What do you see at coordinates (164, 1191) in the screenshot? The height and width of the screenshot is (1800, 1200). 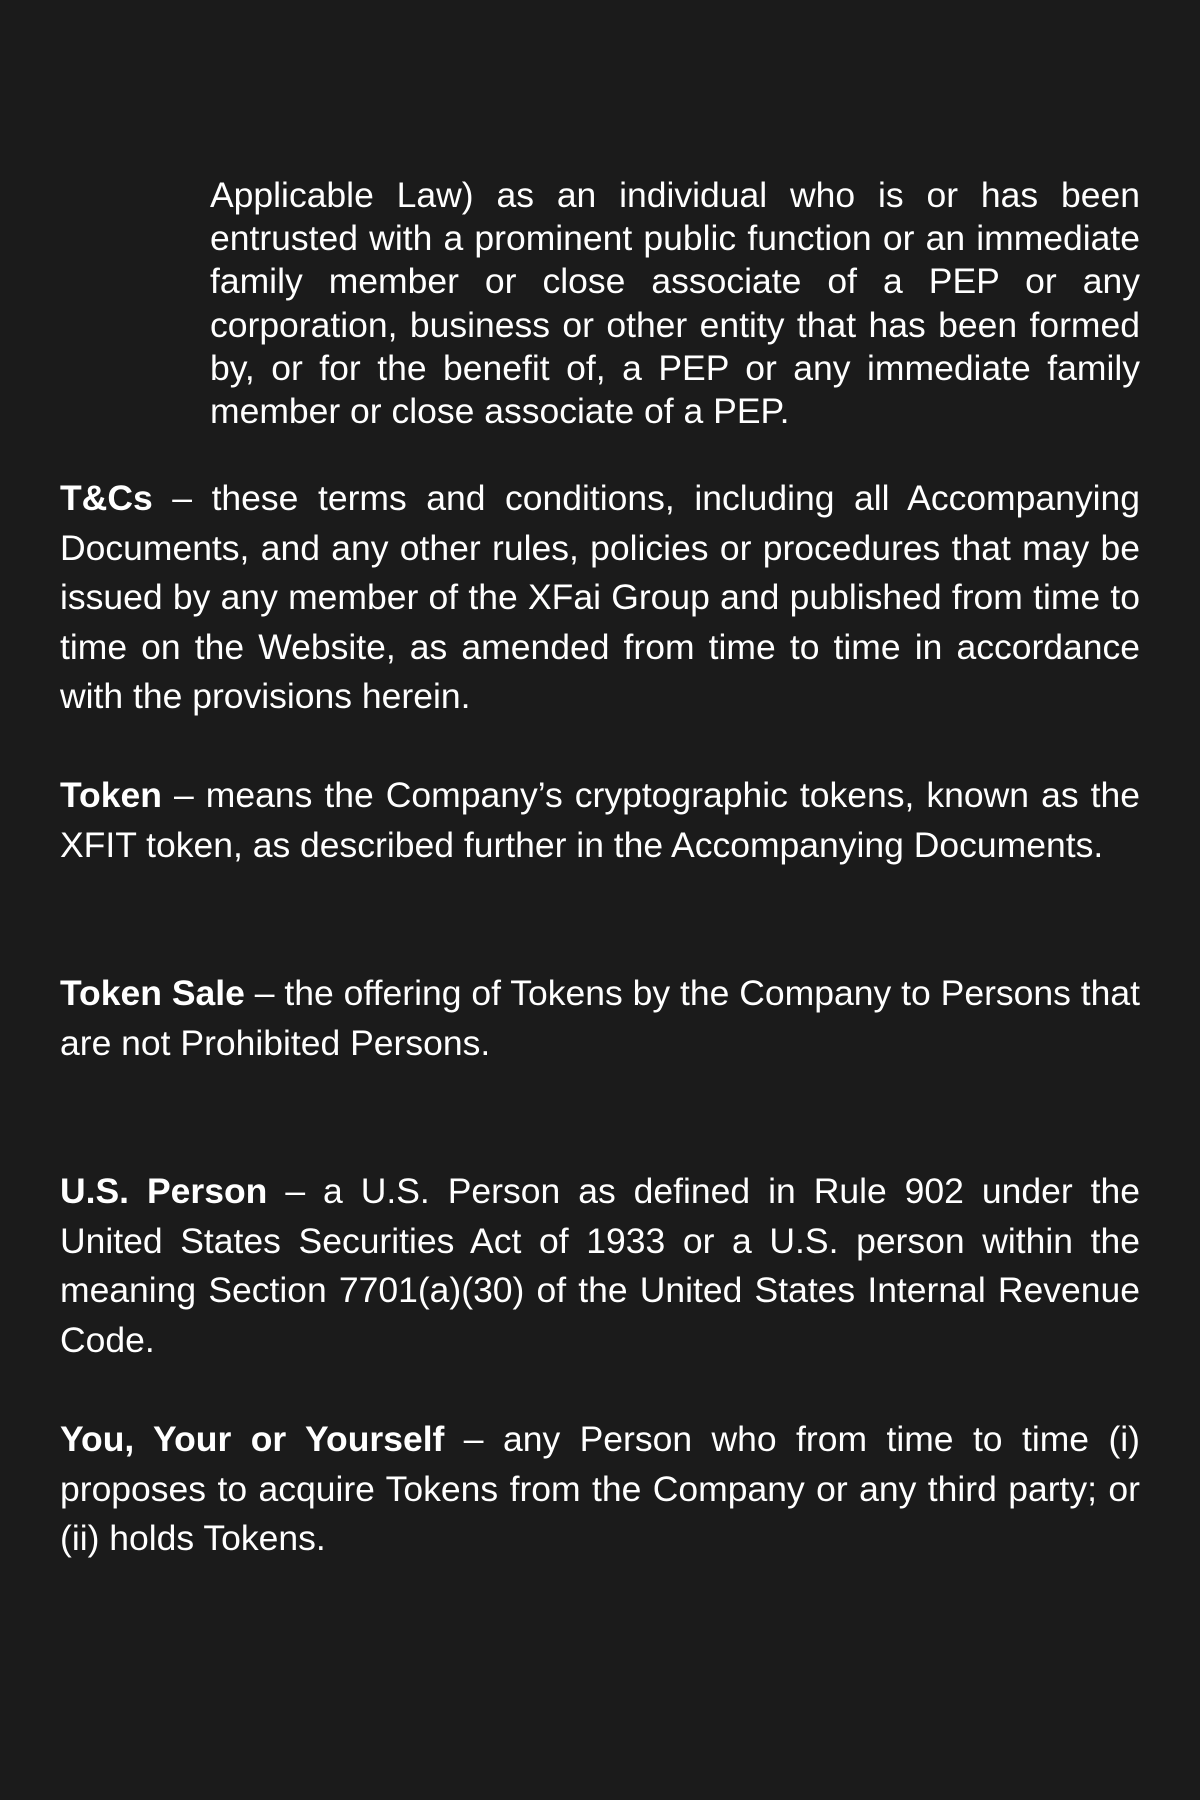 I see `definition-term: U.S. Person` at bounding box center [164, 1191].